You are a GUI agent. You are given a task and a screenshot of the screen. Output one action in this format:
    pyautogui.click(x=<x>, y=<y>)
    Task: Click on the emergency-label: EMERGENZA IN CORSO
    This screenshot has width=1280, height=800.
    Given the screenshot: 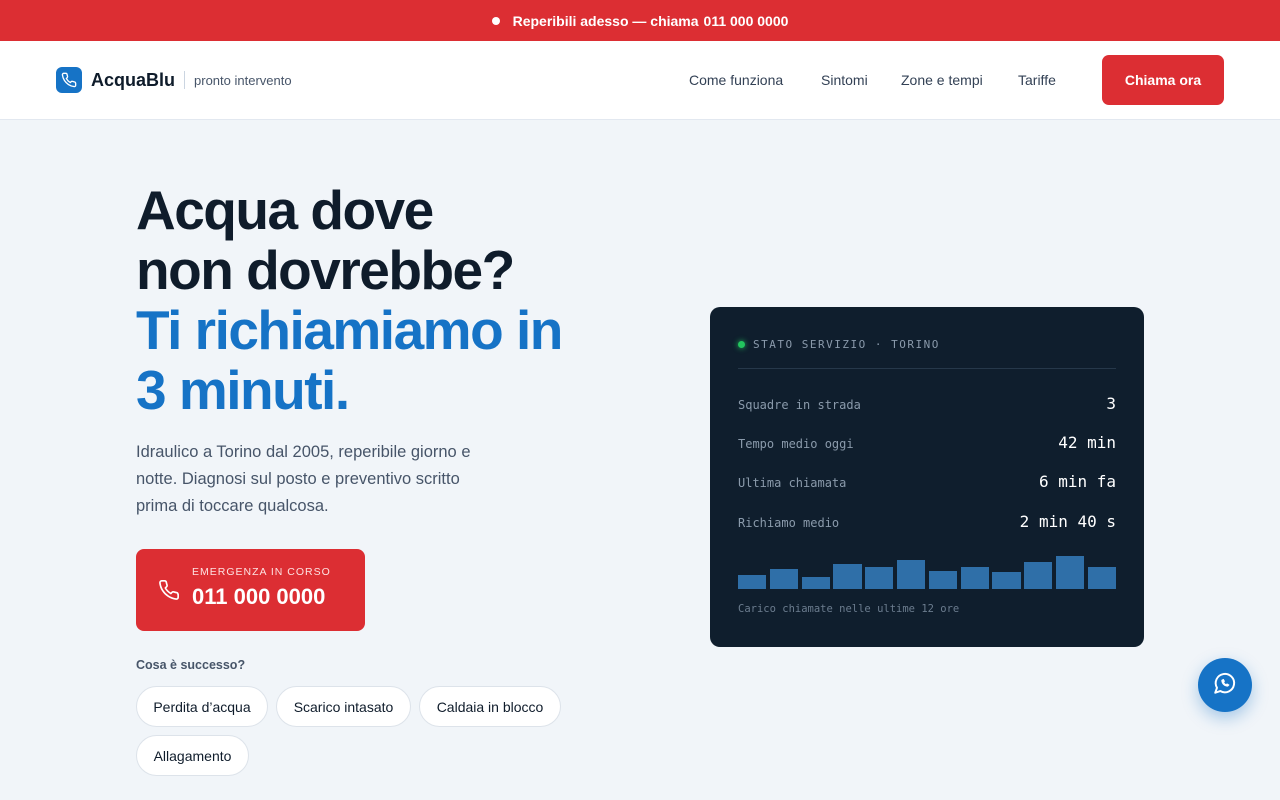 What is the action you would take?
    pyautogui.click(x=261, y=572)
    